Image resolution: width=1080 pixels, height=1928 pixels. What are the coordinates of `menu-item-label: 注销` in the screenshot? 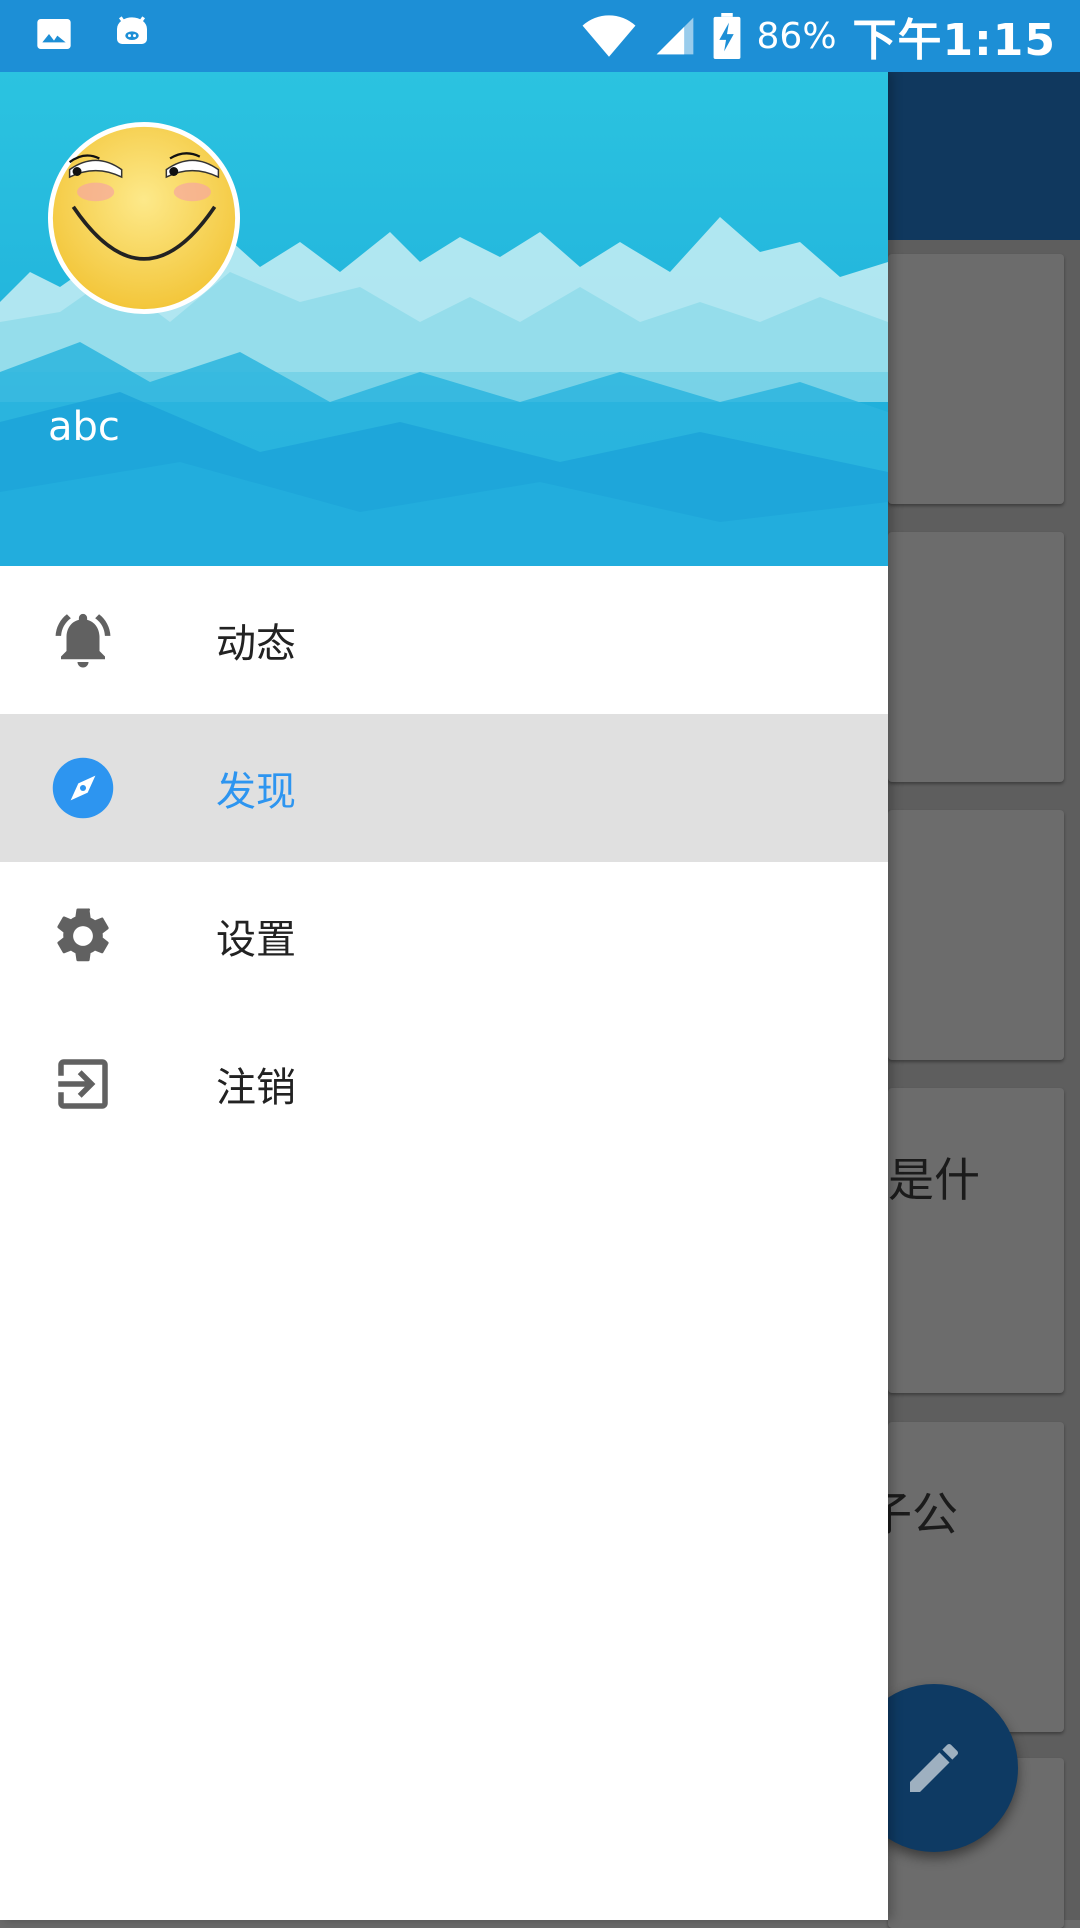 It's located at (256, 1088).